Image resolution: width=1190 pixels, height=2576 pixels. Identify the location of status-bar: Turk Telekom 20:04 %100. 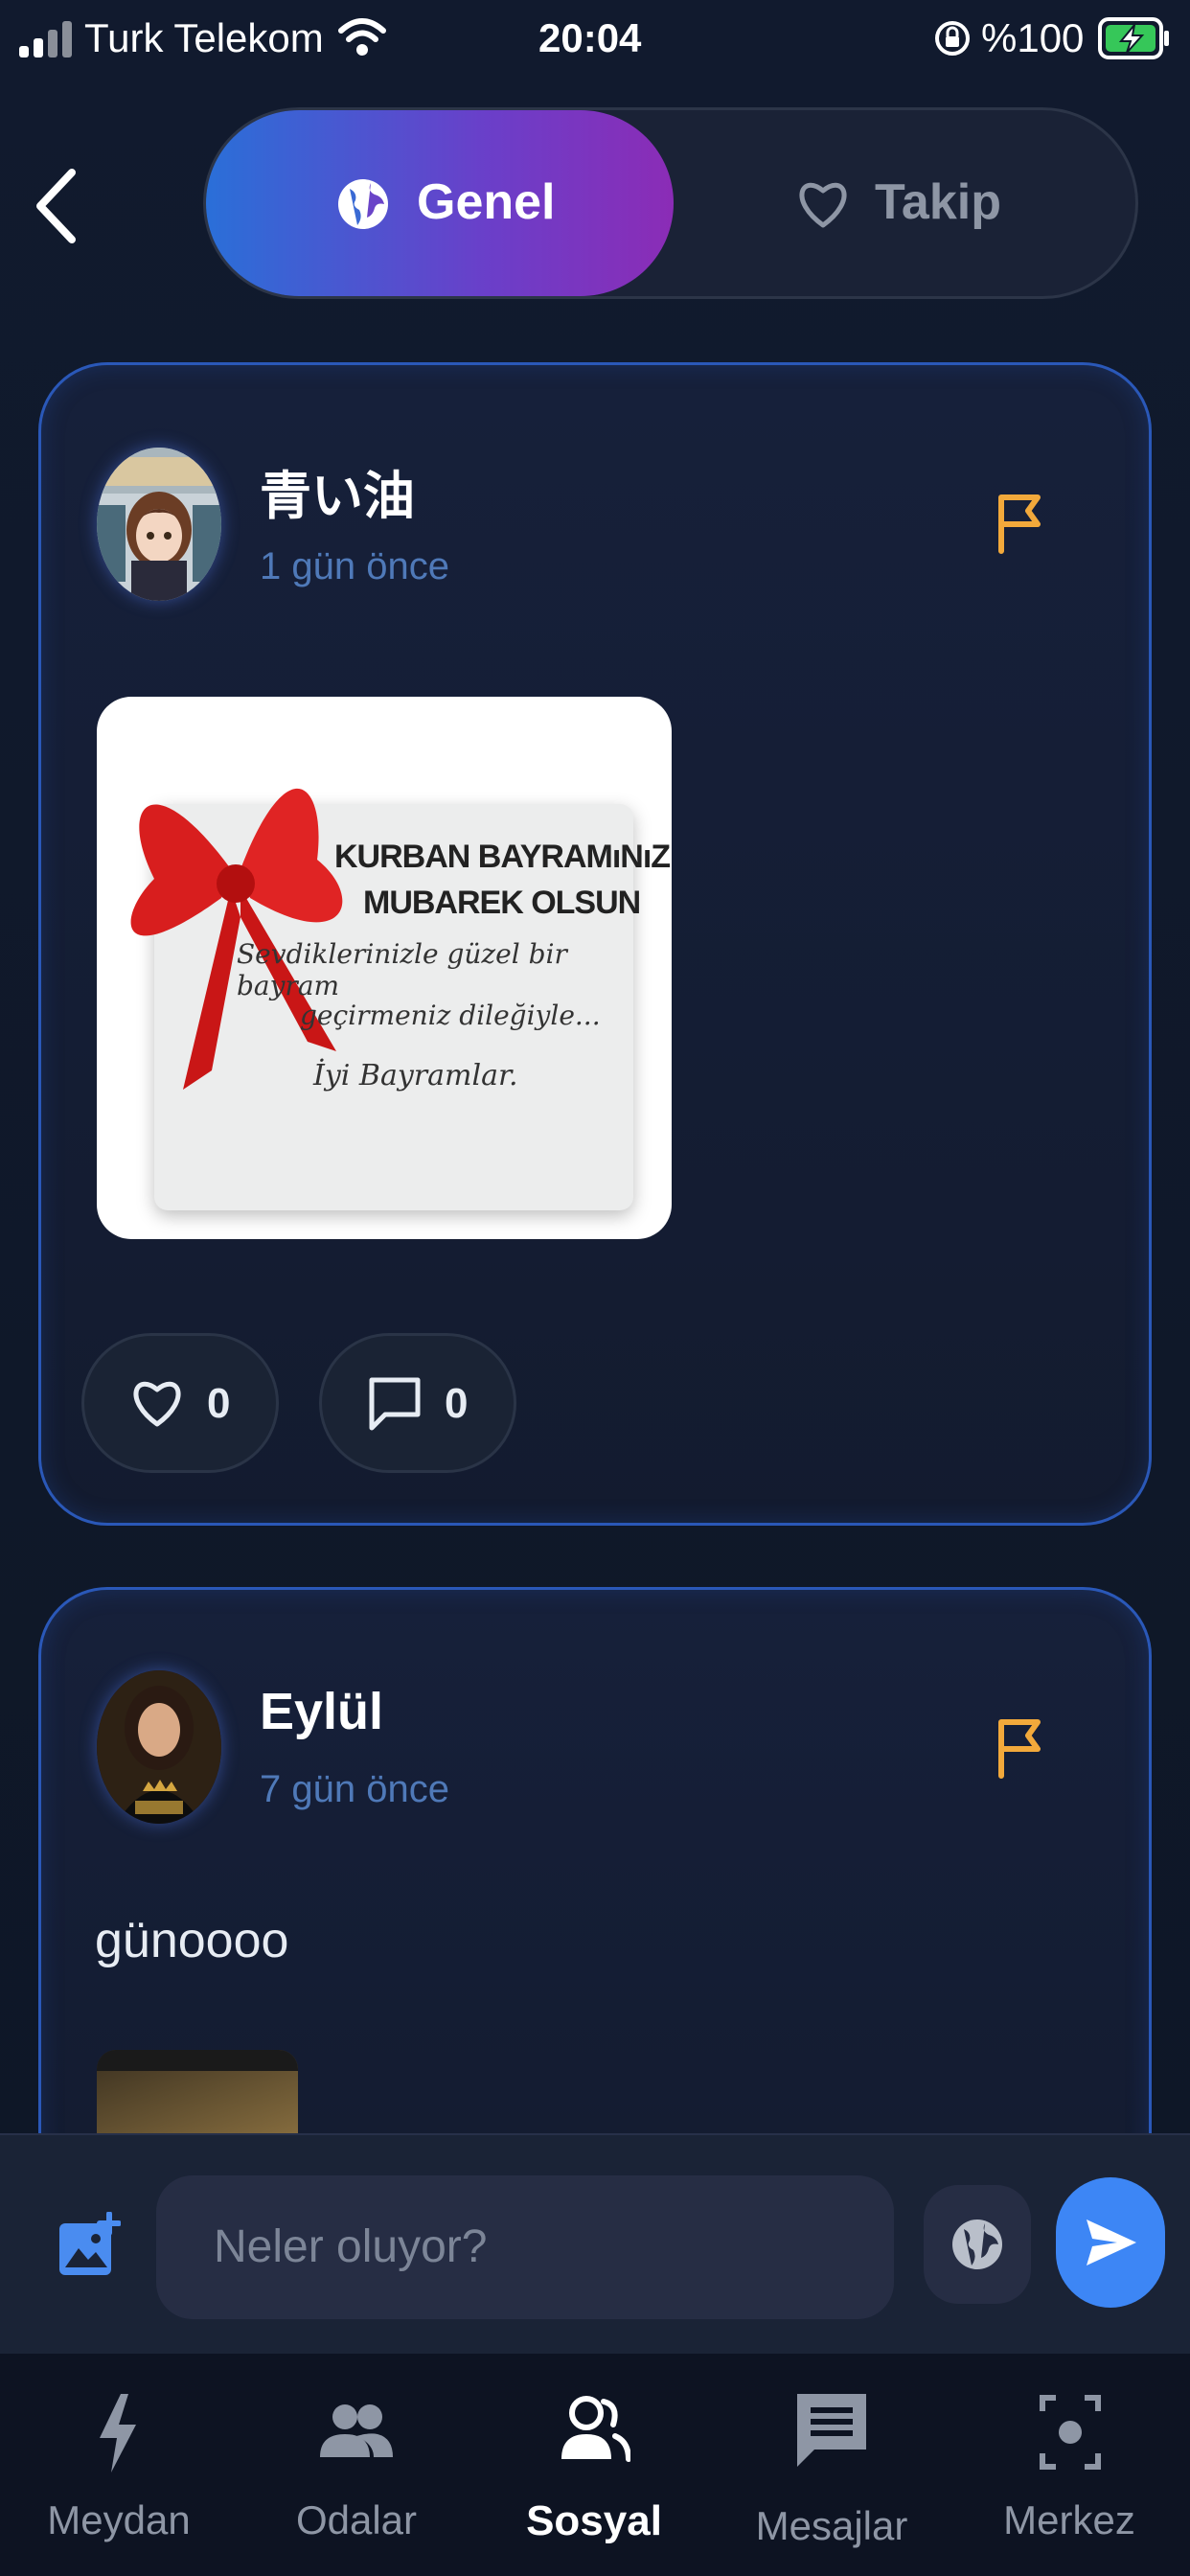
(595, 38).